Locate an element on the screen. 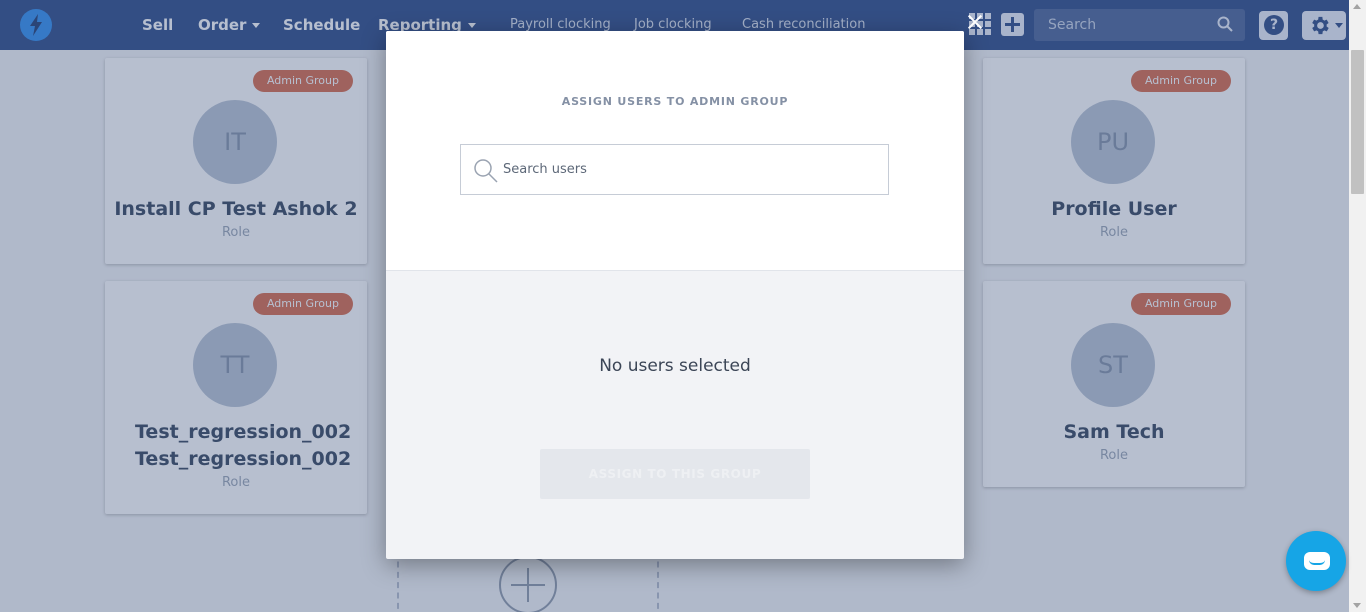 The width and height of the screenshot is (1366, 612). page-scrollbar is located at coordinates (1357, 306).